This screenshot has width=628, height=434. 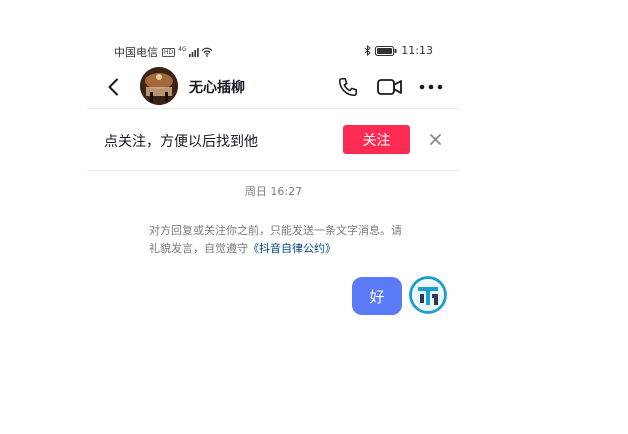 I want to click on wifi-icon, so click(x=207, y=52).